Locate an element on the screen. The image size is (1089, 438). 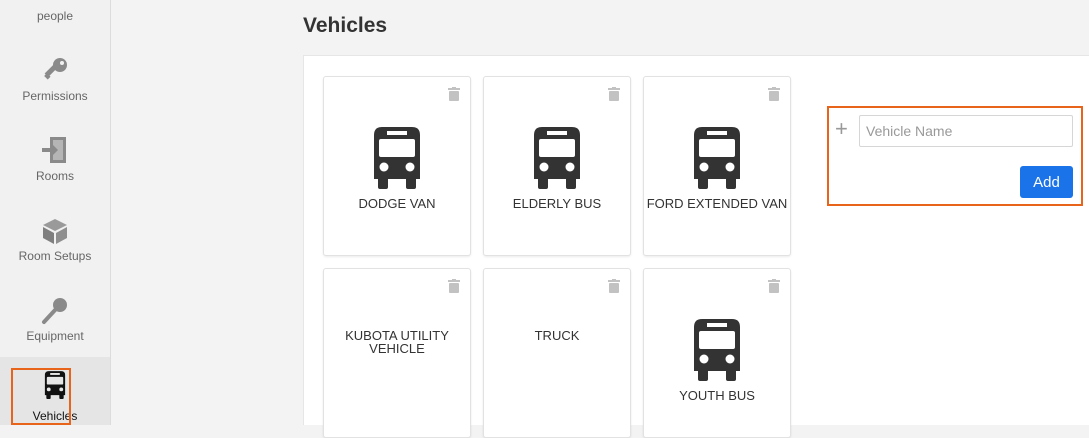
vehicle-card: FORD EXTENDED VAN is located at coordinates (717, 166).